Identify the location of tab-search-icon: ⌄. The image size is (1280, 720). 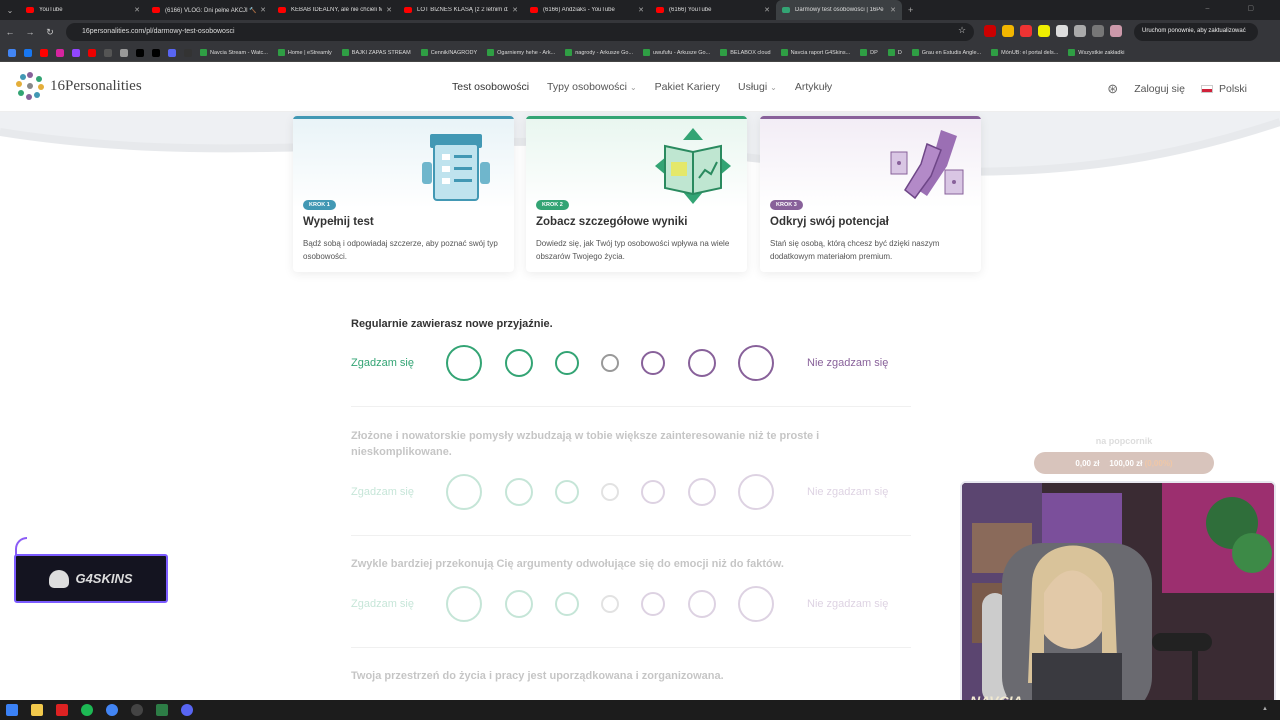
(10, 10).